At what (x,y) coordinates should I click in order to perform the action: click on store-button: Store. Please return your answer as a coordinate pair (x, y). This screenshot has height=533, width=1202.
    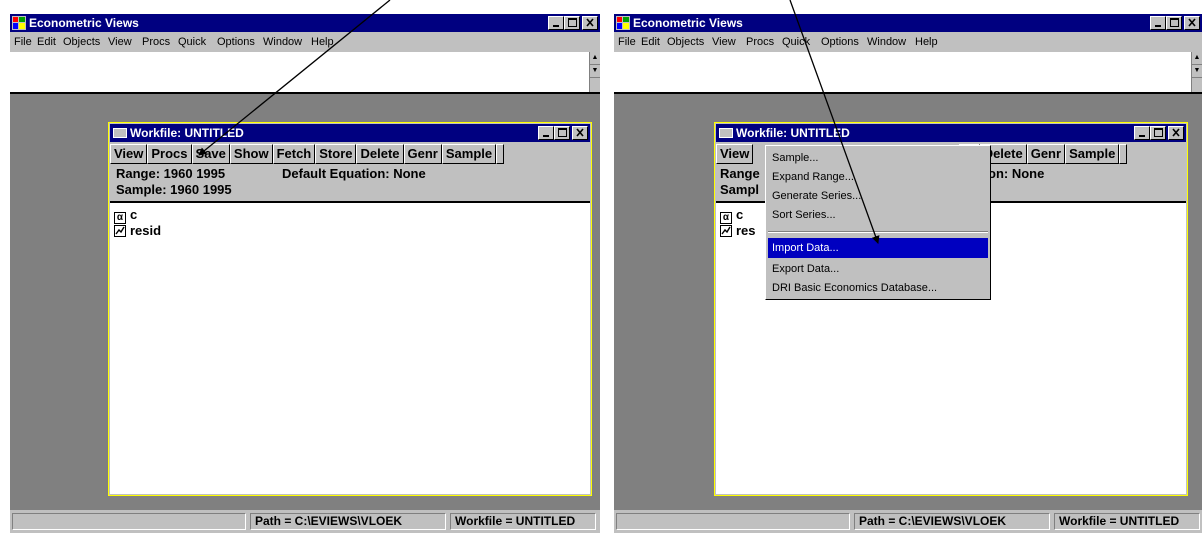
    Looking at the image, I should click on (336, 154).